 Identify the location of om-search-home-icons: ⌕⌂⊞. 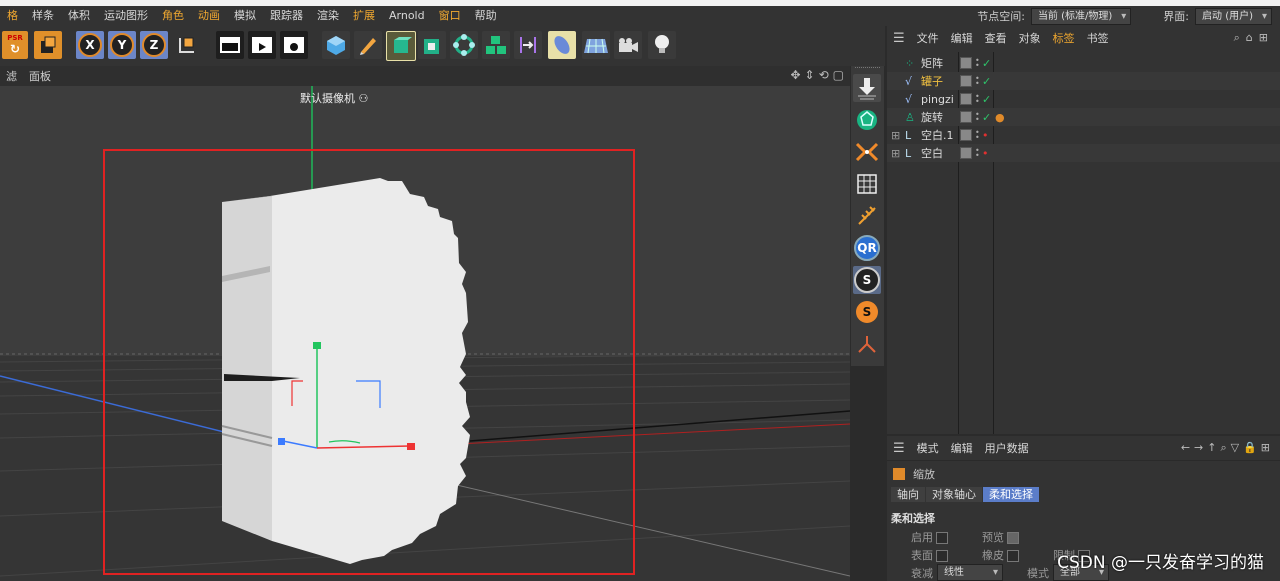
(1254, 38).